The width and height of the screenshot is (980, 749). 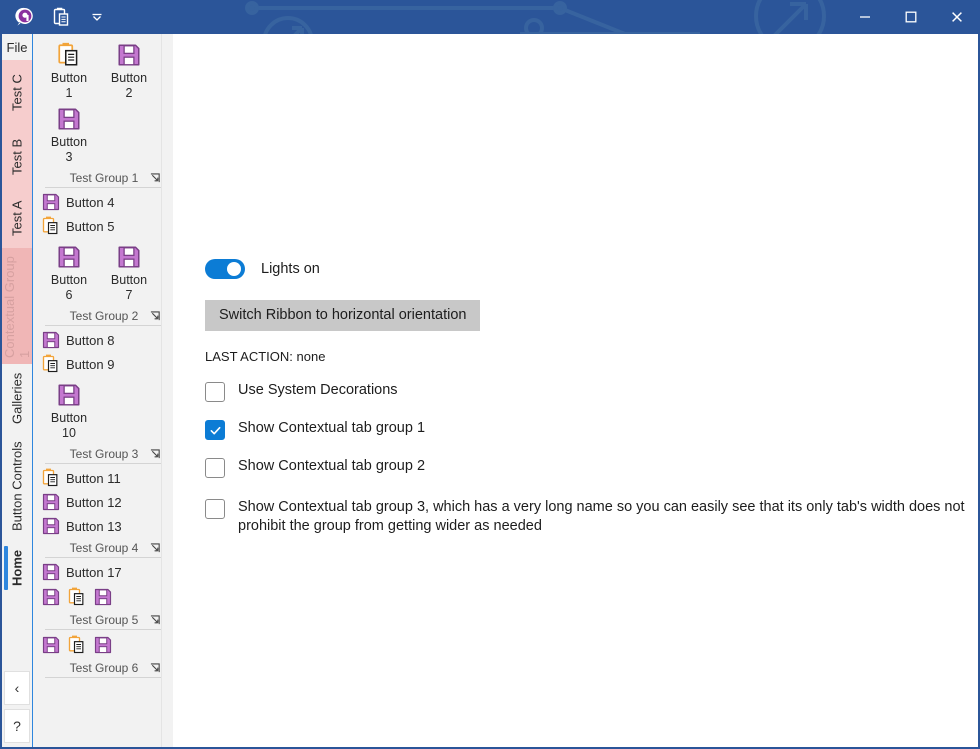 I want to click on lights-toggle-label: Lights on, so click(x=290, y=269).